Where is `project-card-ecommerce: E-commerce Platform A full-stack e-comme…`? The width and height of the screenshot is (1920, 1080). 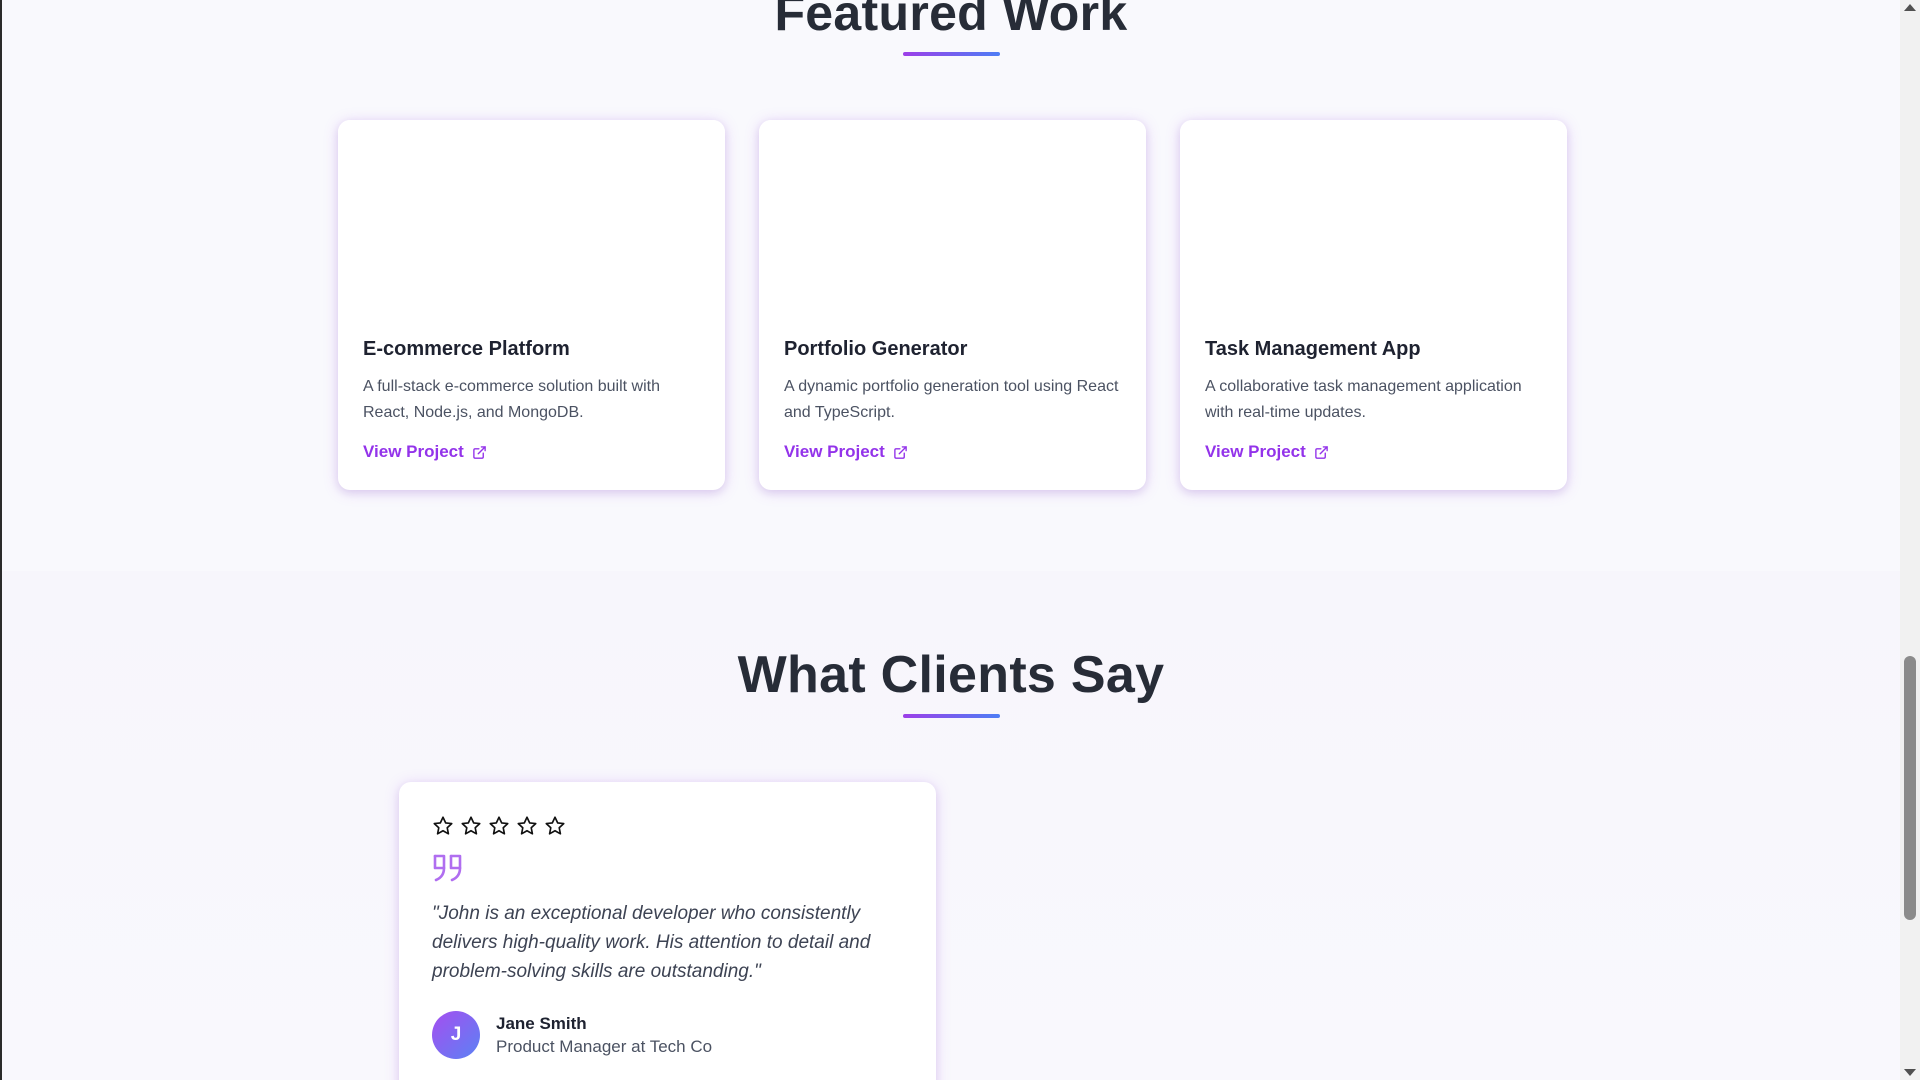 project-card-ecommerce: E-commerce Platform A full-stack e-comme… is located at coordinates (531, 305).